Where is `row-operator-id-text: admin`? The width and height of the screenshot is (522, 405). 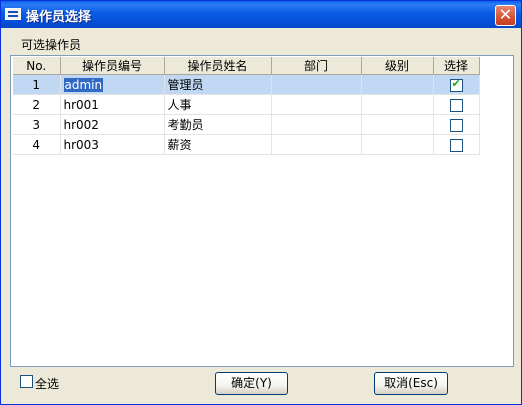
row-operator-id-text: admin is located at coordinates (83, 84).